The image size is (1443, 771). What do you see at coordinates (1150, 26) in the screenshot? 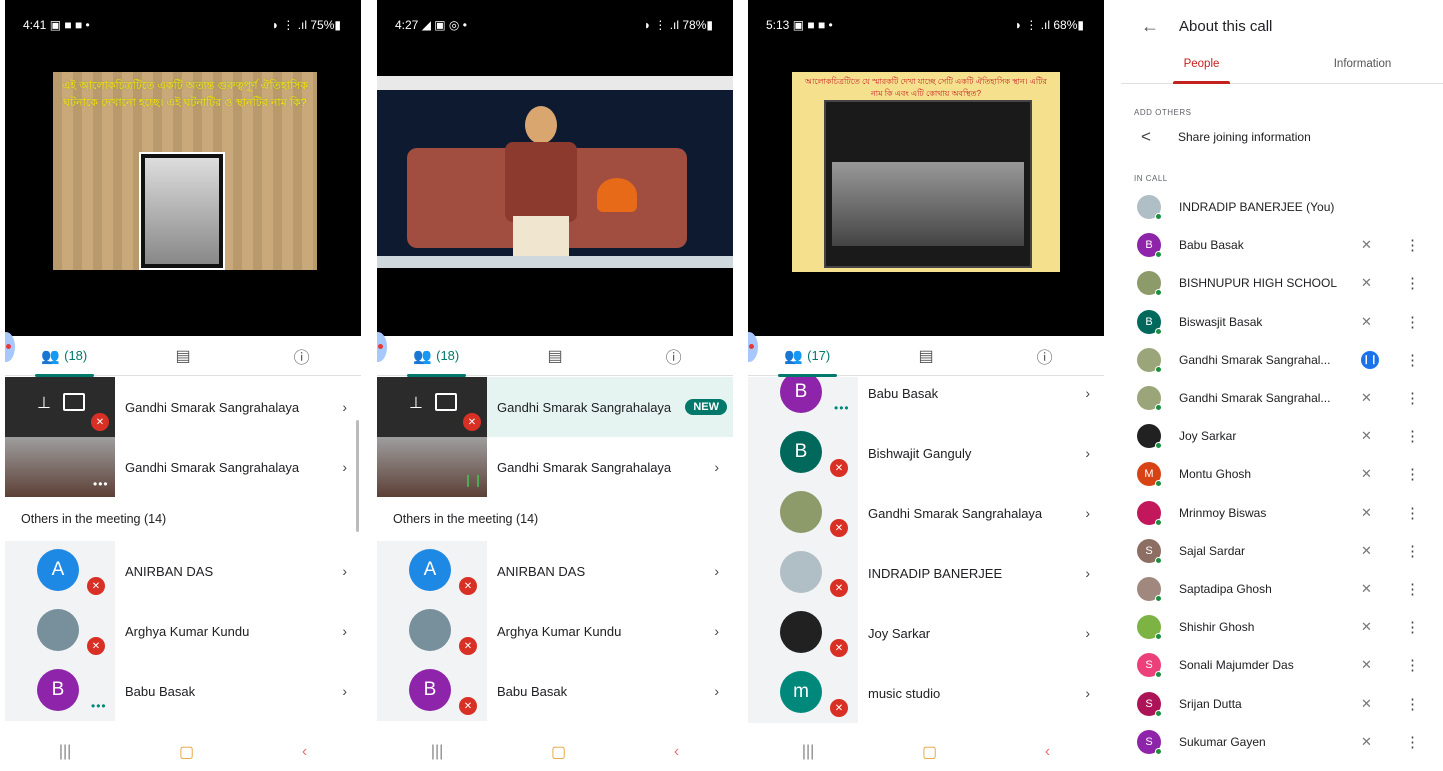
I see `back-arrow-icon: ←` at bounding box center [1150, 26].